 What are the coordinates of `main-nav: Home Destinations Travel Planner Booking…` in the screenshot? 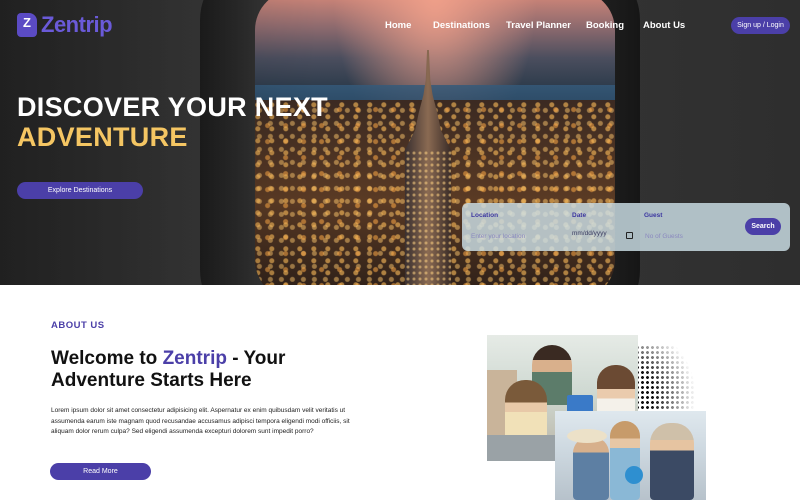 It's located at (544, 25).